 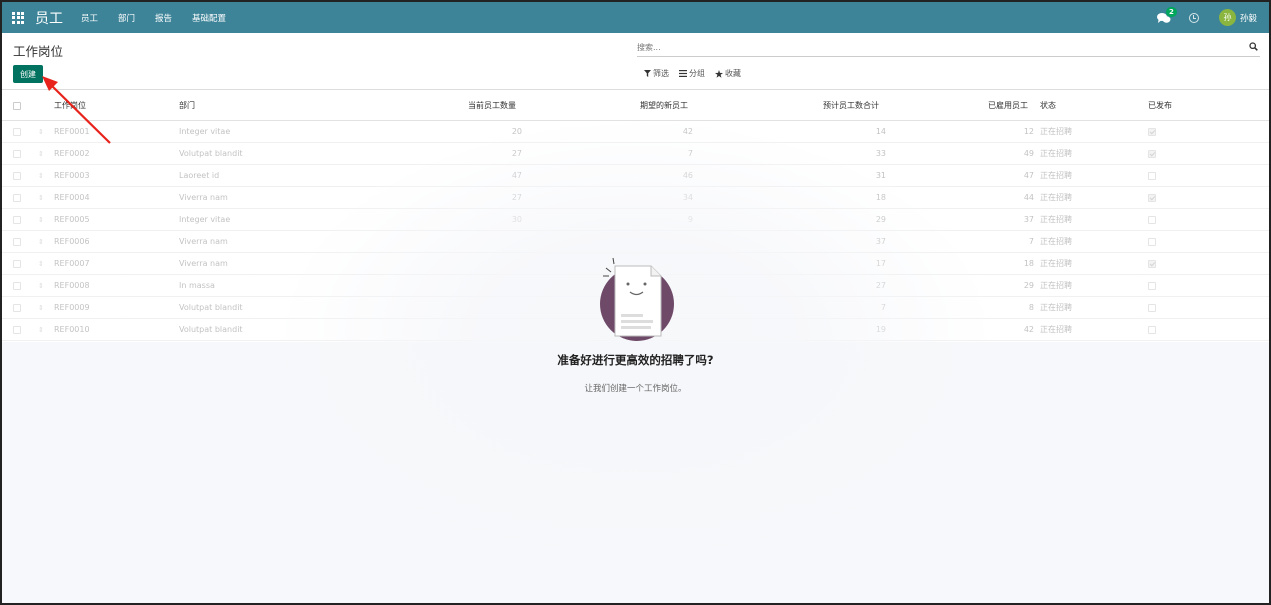 What do you see at coordinates (209, 18) in the screenshot?
I see `menu-configuration: 基础配置` at bounding box center [209, 18].